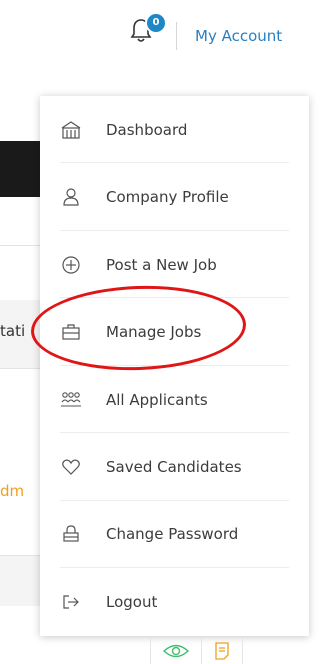 This screenshot has height=664, width=320. I want to click on menu-item-label: Company Profile, so click(167, 197).